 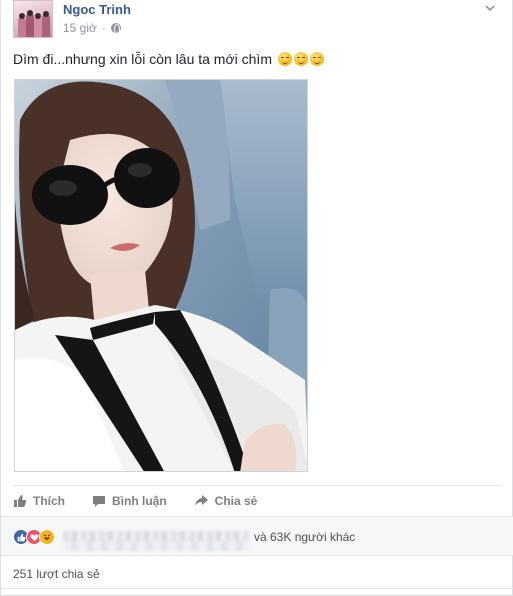 I want to click on reaction-icons, so click(x=34, y=537).